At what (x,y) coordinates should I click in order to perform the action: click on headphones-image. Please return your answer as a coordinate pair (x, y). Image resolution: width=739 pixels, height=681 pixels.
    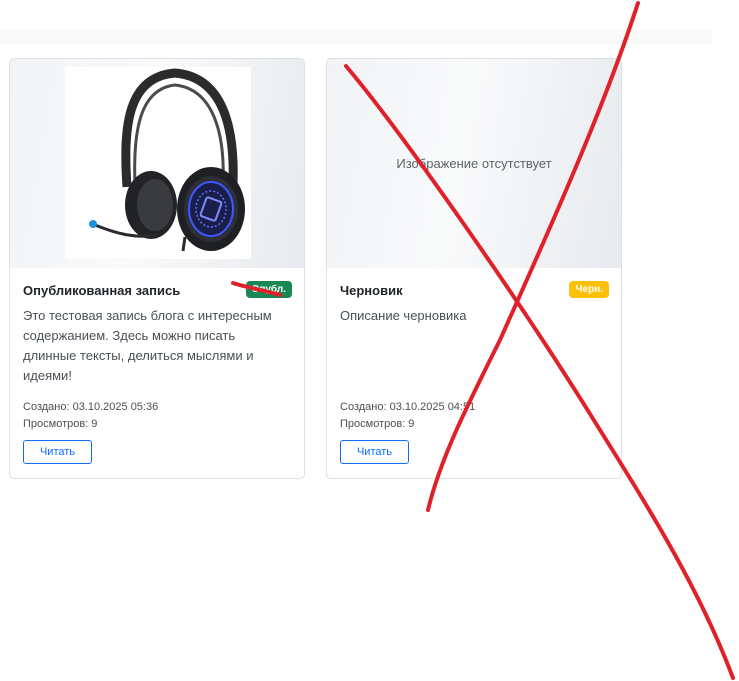
    Looking at the image, I should click on (158, 163).